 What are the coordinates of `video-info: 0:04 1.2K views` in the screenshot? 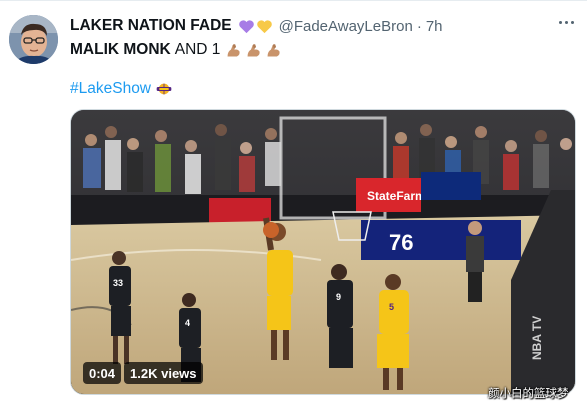 It's located at (143, 373).